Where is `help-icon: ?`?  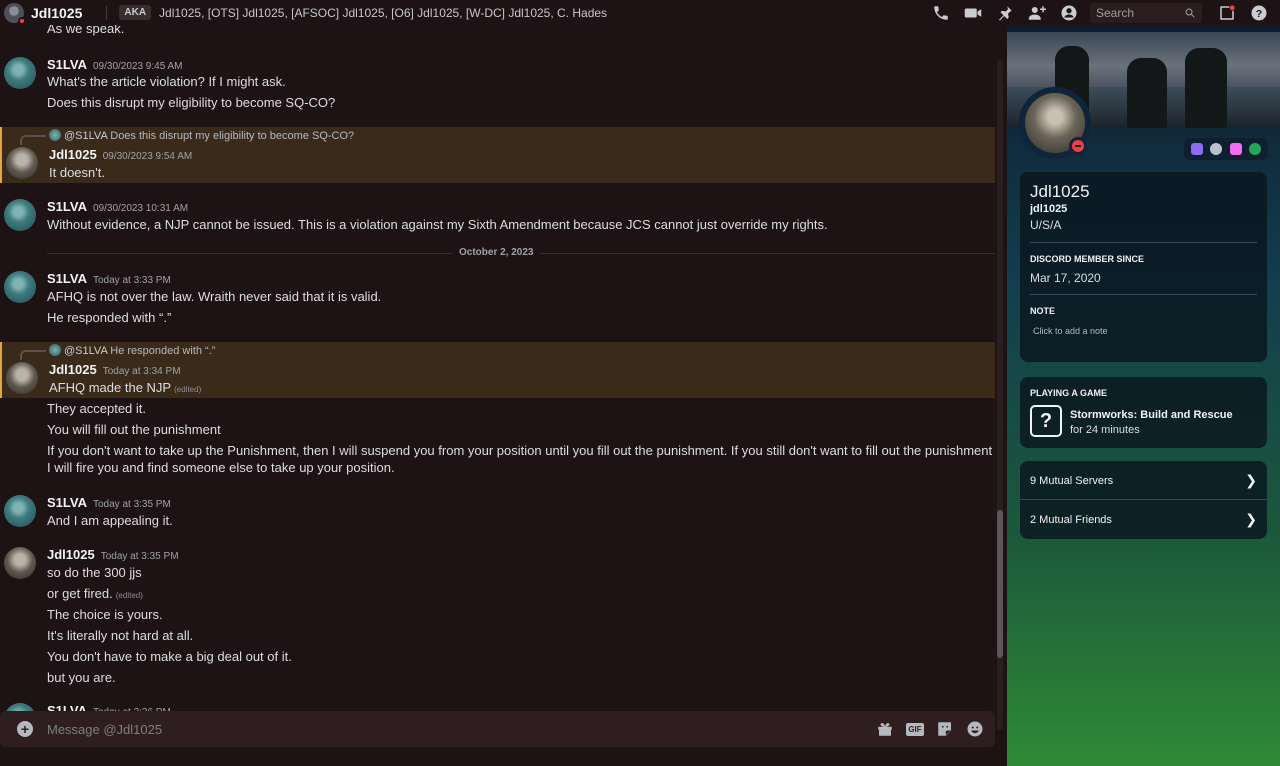
help-icon: ? is located at coordinates (1259, 13).